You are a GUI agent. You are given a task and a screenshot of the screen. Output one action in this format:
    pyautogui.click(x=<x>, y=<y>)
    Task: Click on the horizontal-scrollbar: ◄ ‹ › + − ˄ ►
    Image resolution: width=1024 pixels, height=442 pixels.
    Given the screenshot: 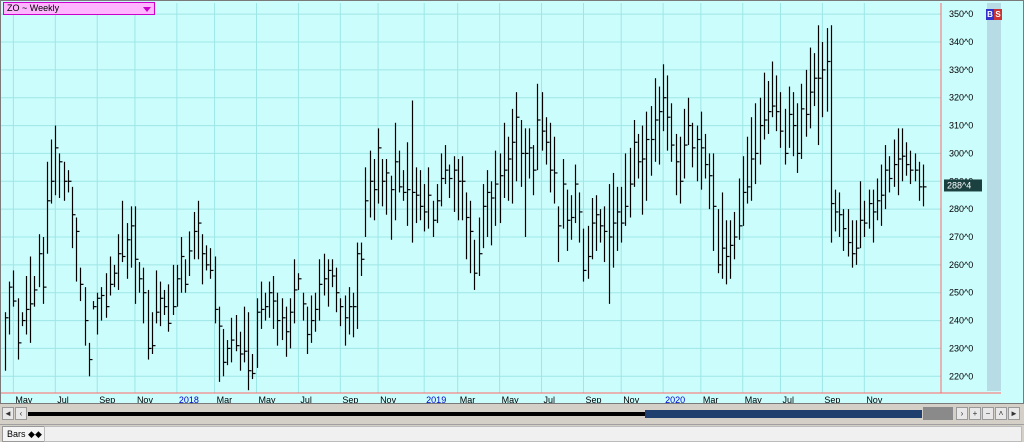 What is the action you would take?
    pyautogui.click(x=512, y=414)
    